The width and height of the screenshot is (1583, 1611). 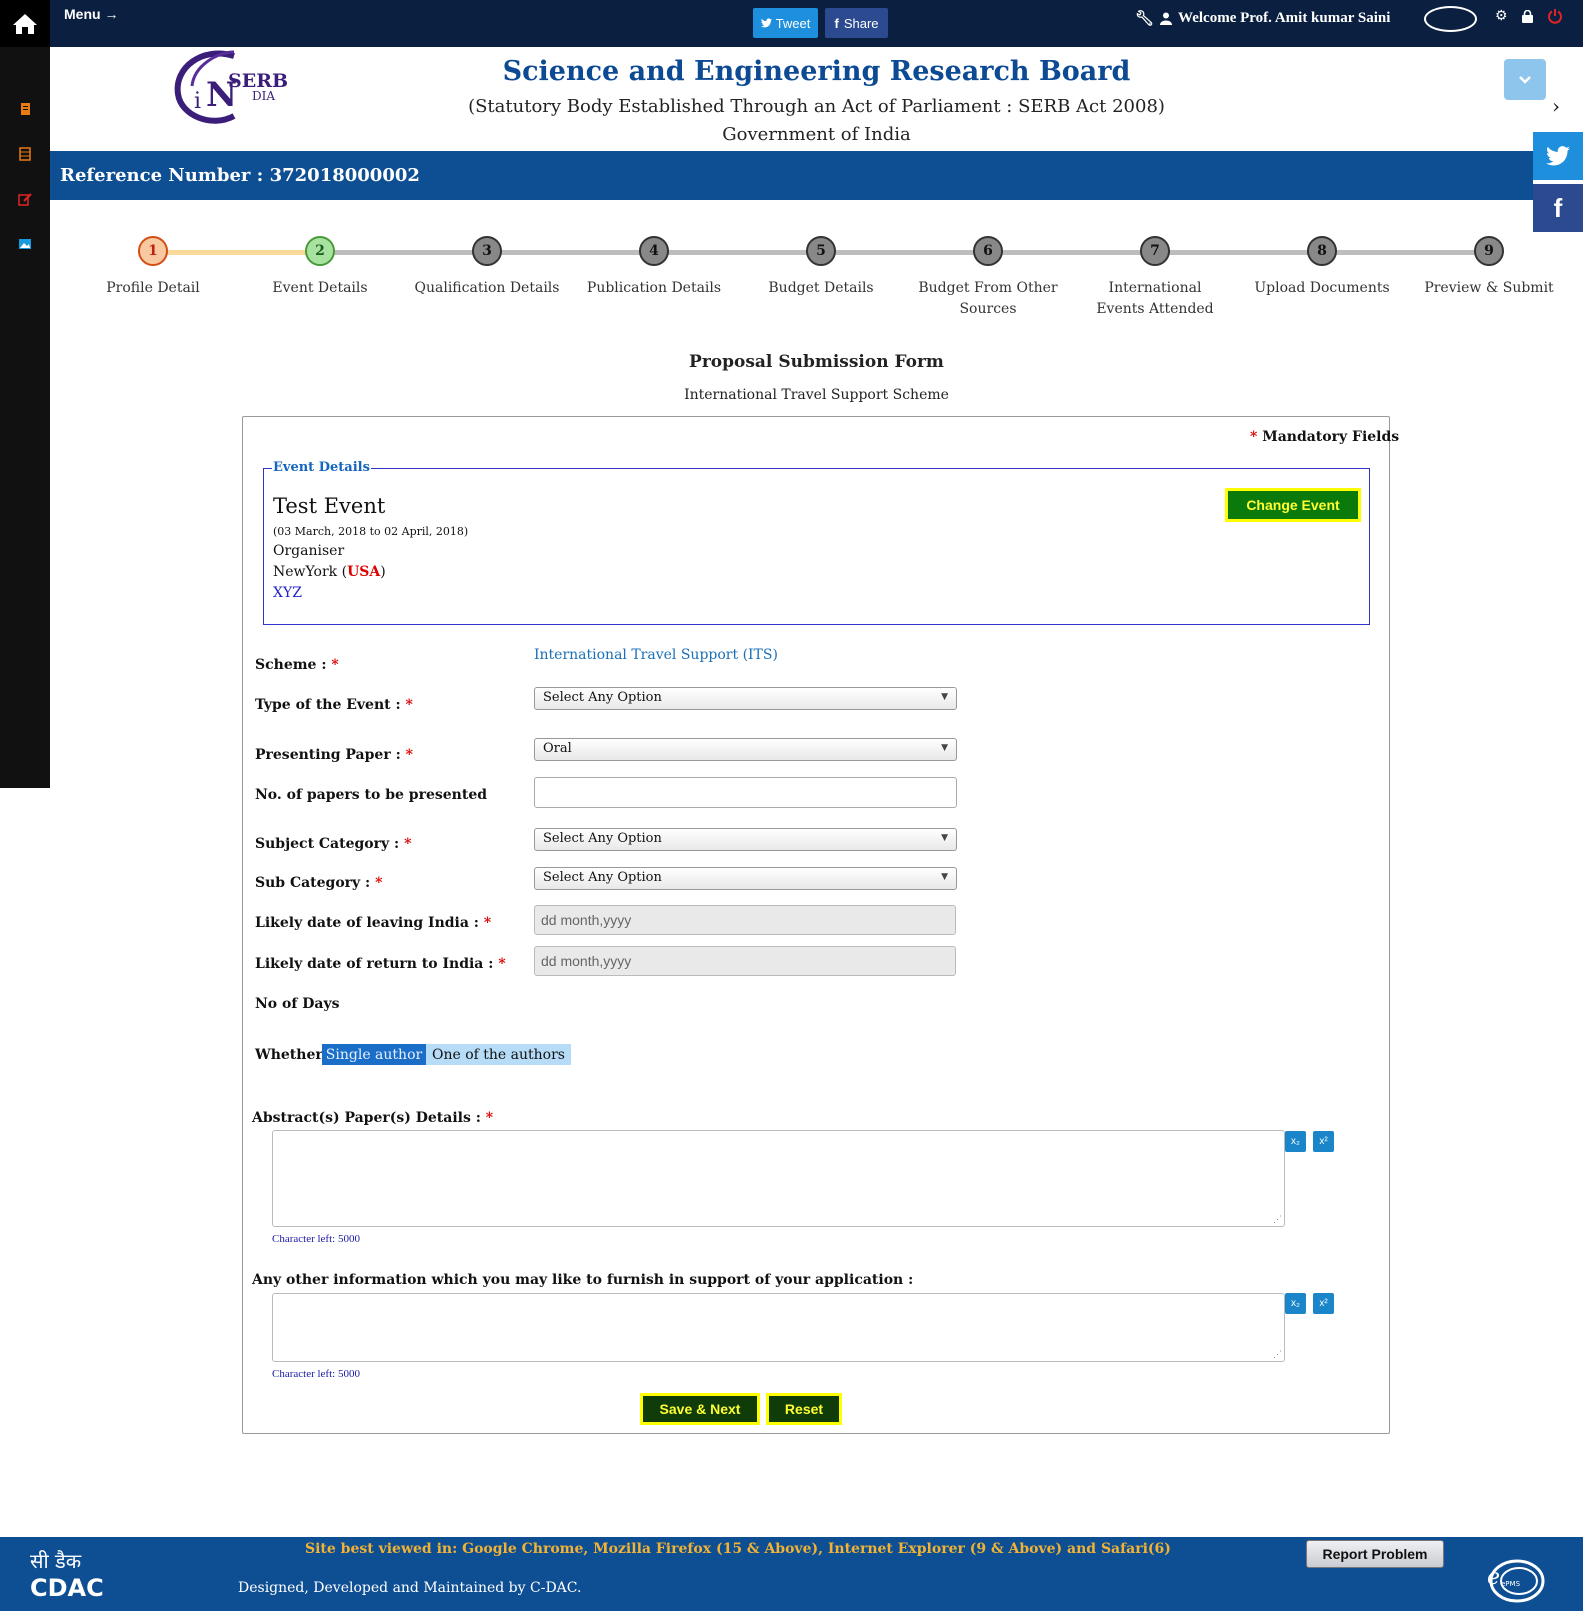 What do you see at coordinates (1375, 1554) in the screenshot?
I see `report-problem-button: Report Problem` at bounding box center [1375, 1554].